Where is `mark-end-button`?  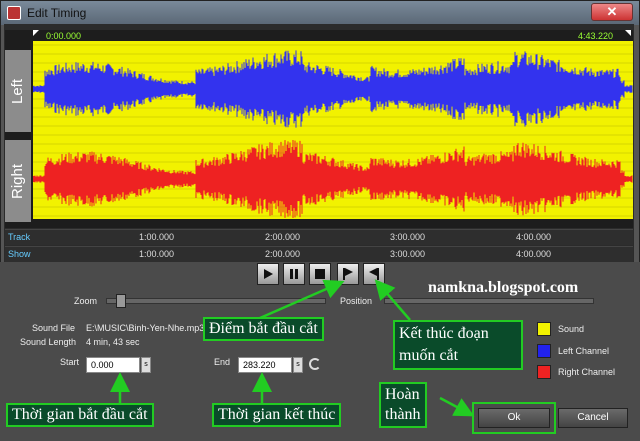
mark-end-button is located at coordinates (374, 274).